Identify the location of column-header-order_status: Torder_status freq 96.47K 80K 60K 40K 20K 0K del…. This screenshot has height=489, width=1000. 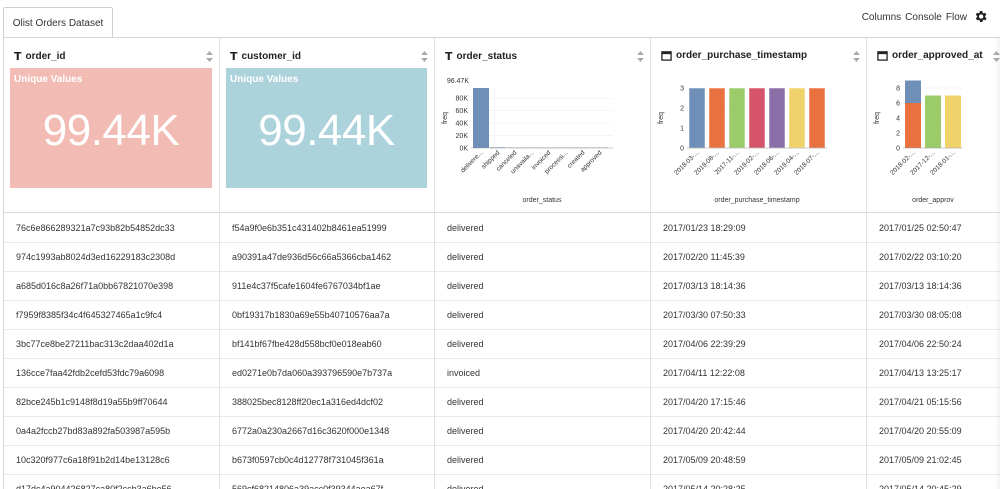
(542, 125).